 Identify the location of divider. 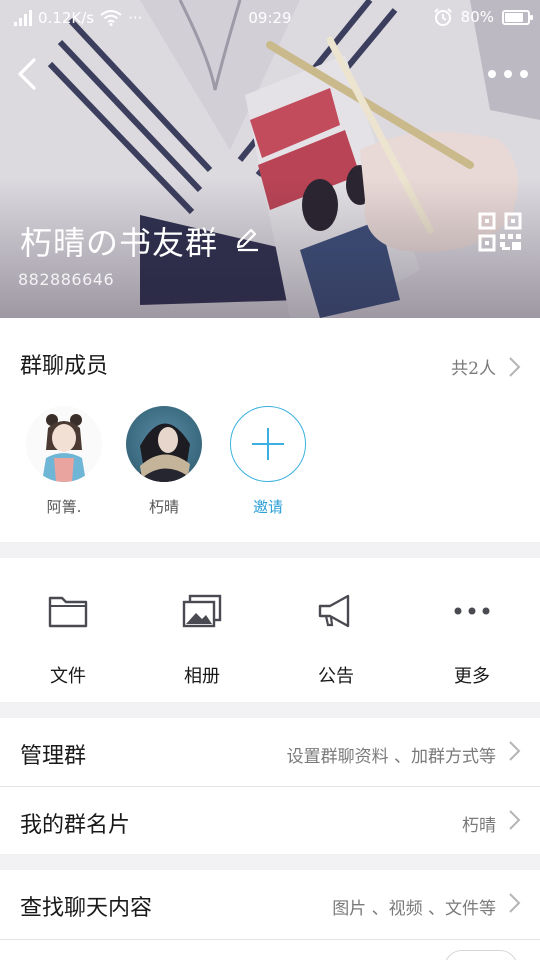
(270, 939).